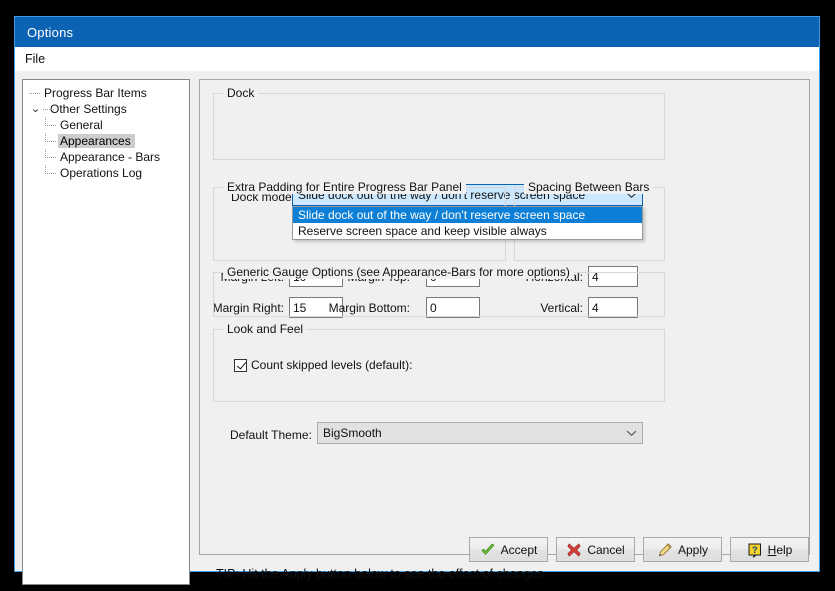 This screenshot has height=591, width=835. What do you see at coordinates (665, 549) in the screenshot?
I see `pencil-icon` at bounding box center [665, 549].